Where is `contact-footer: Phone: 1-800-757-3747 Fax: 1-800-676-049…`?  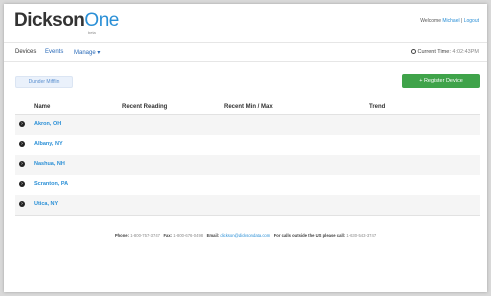 contact-footer: Phone: 1-800-757-3747 Fax: 1-800-676-049… is located at coordinates (245, 235).